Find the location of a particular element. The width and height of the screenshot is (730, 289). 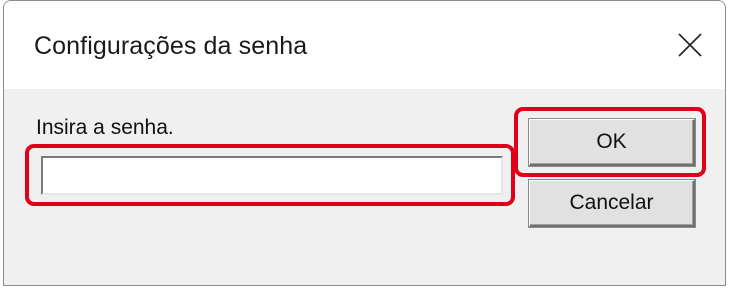

close-icon is located at coordinates (690, 45).